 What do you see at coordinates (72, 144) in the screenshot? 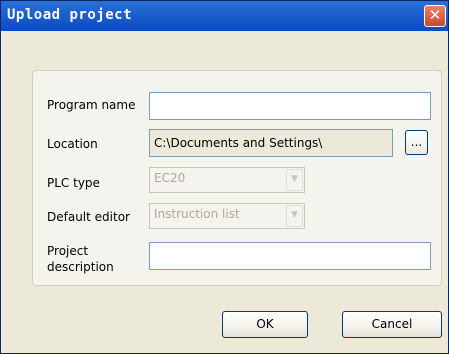
I see `location-label: Location` at bounding box center [72, 144].